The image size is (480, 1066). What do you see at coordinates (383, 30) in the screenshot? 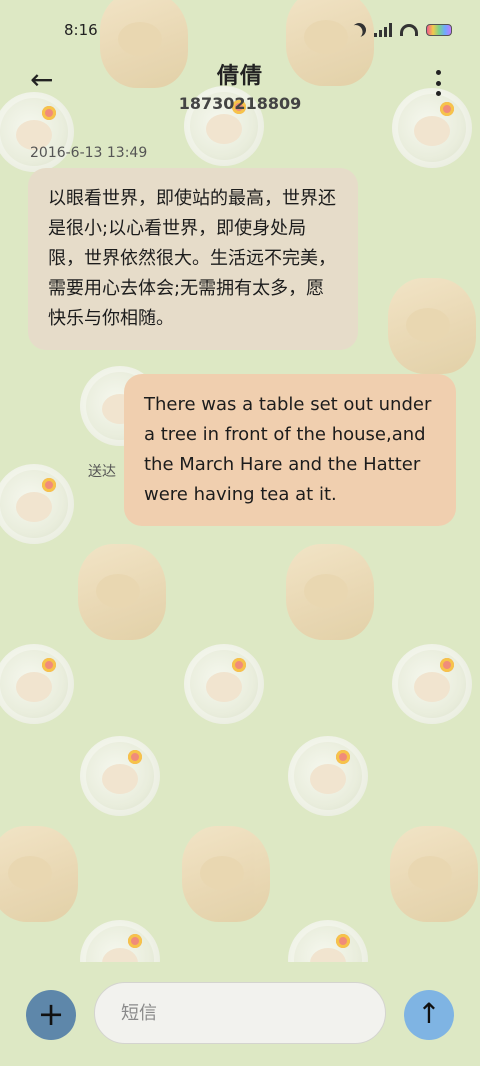
I see `signal-icon` at bounding box center [383, 30].